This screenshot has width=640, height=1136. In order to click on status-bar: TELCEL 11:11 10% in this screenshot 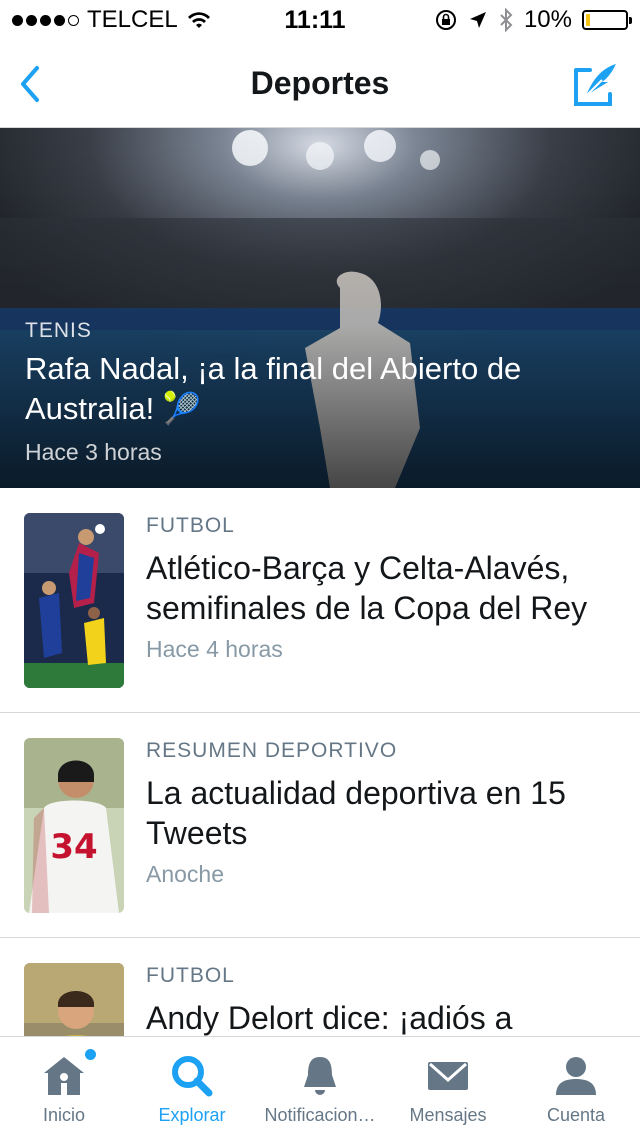, I will do `click(320, 20)`.